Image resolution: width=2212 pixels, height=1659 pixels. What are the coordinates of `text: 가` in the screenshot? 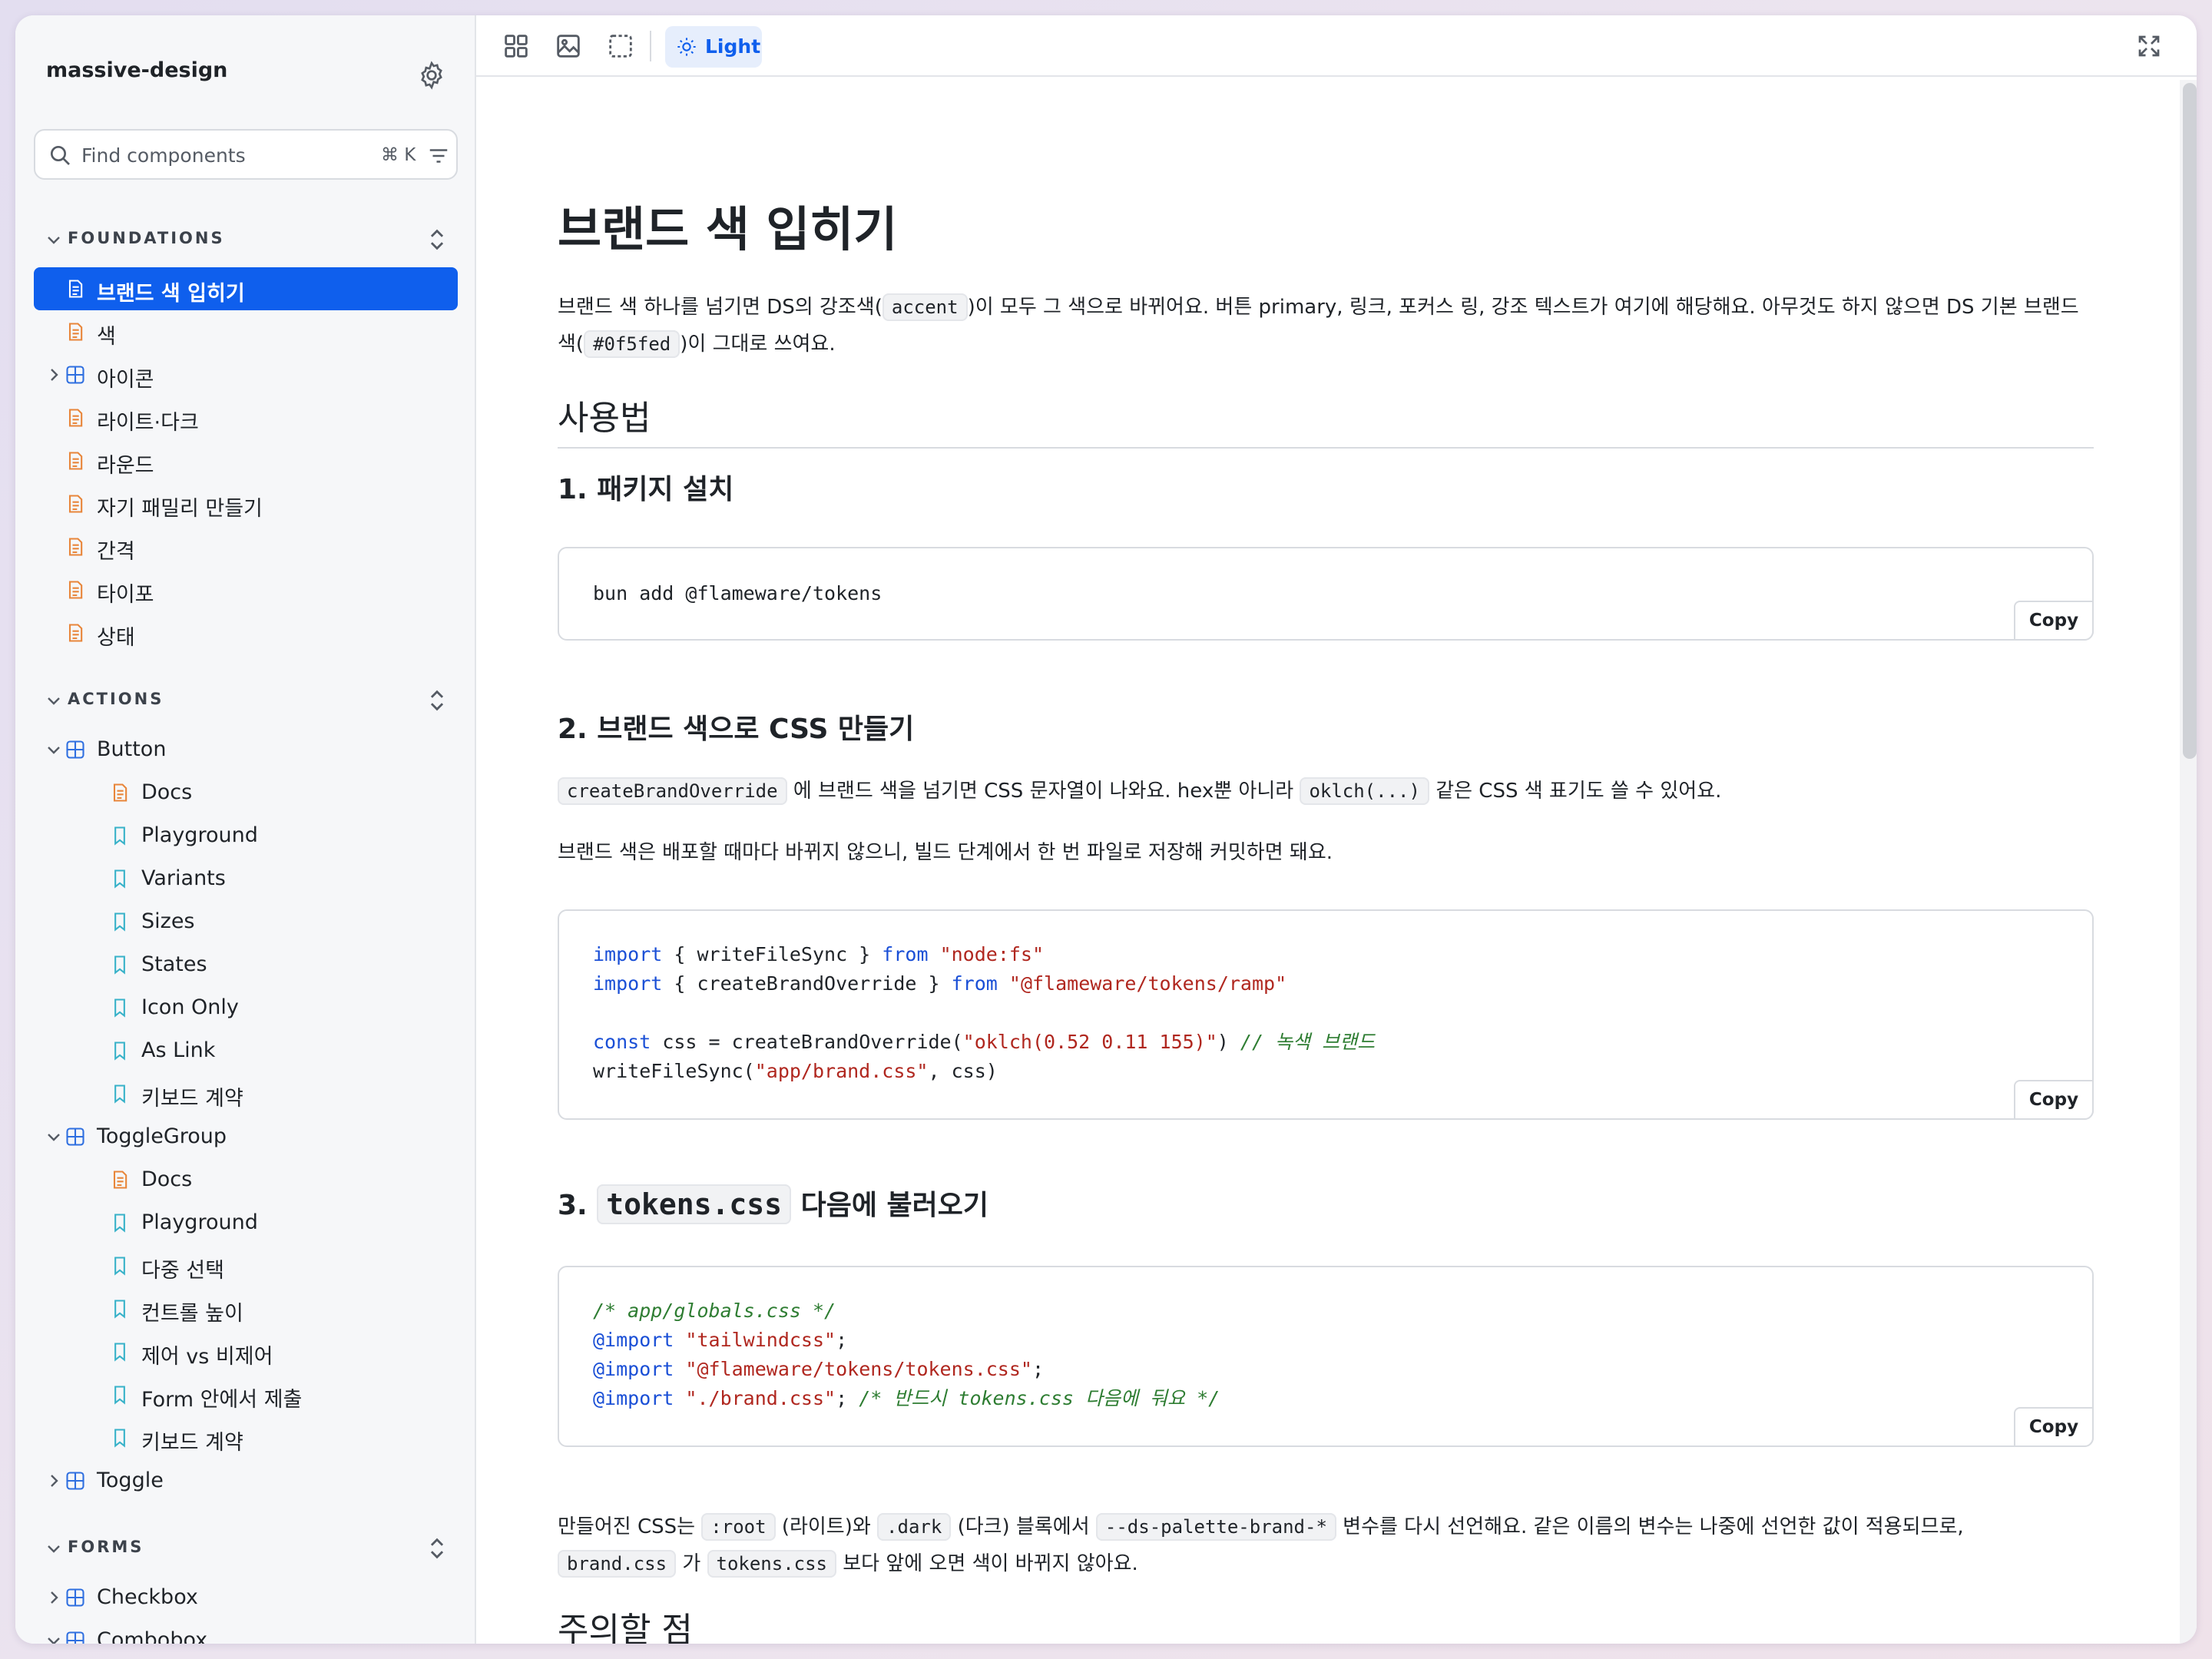 It's located at (691, 1563).